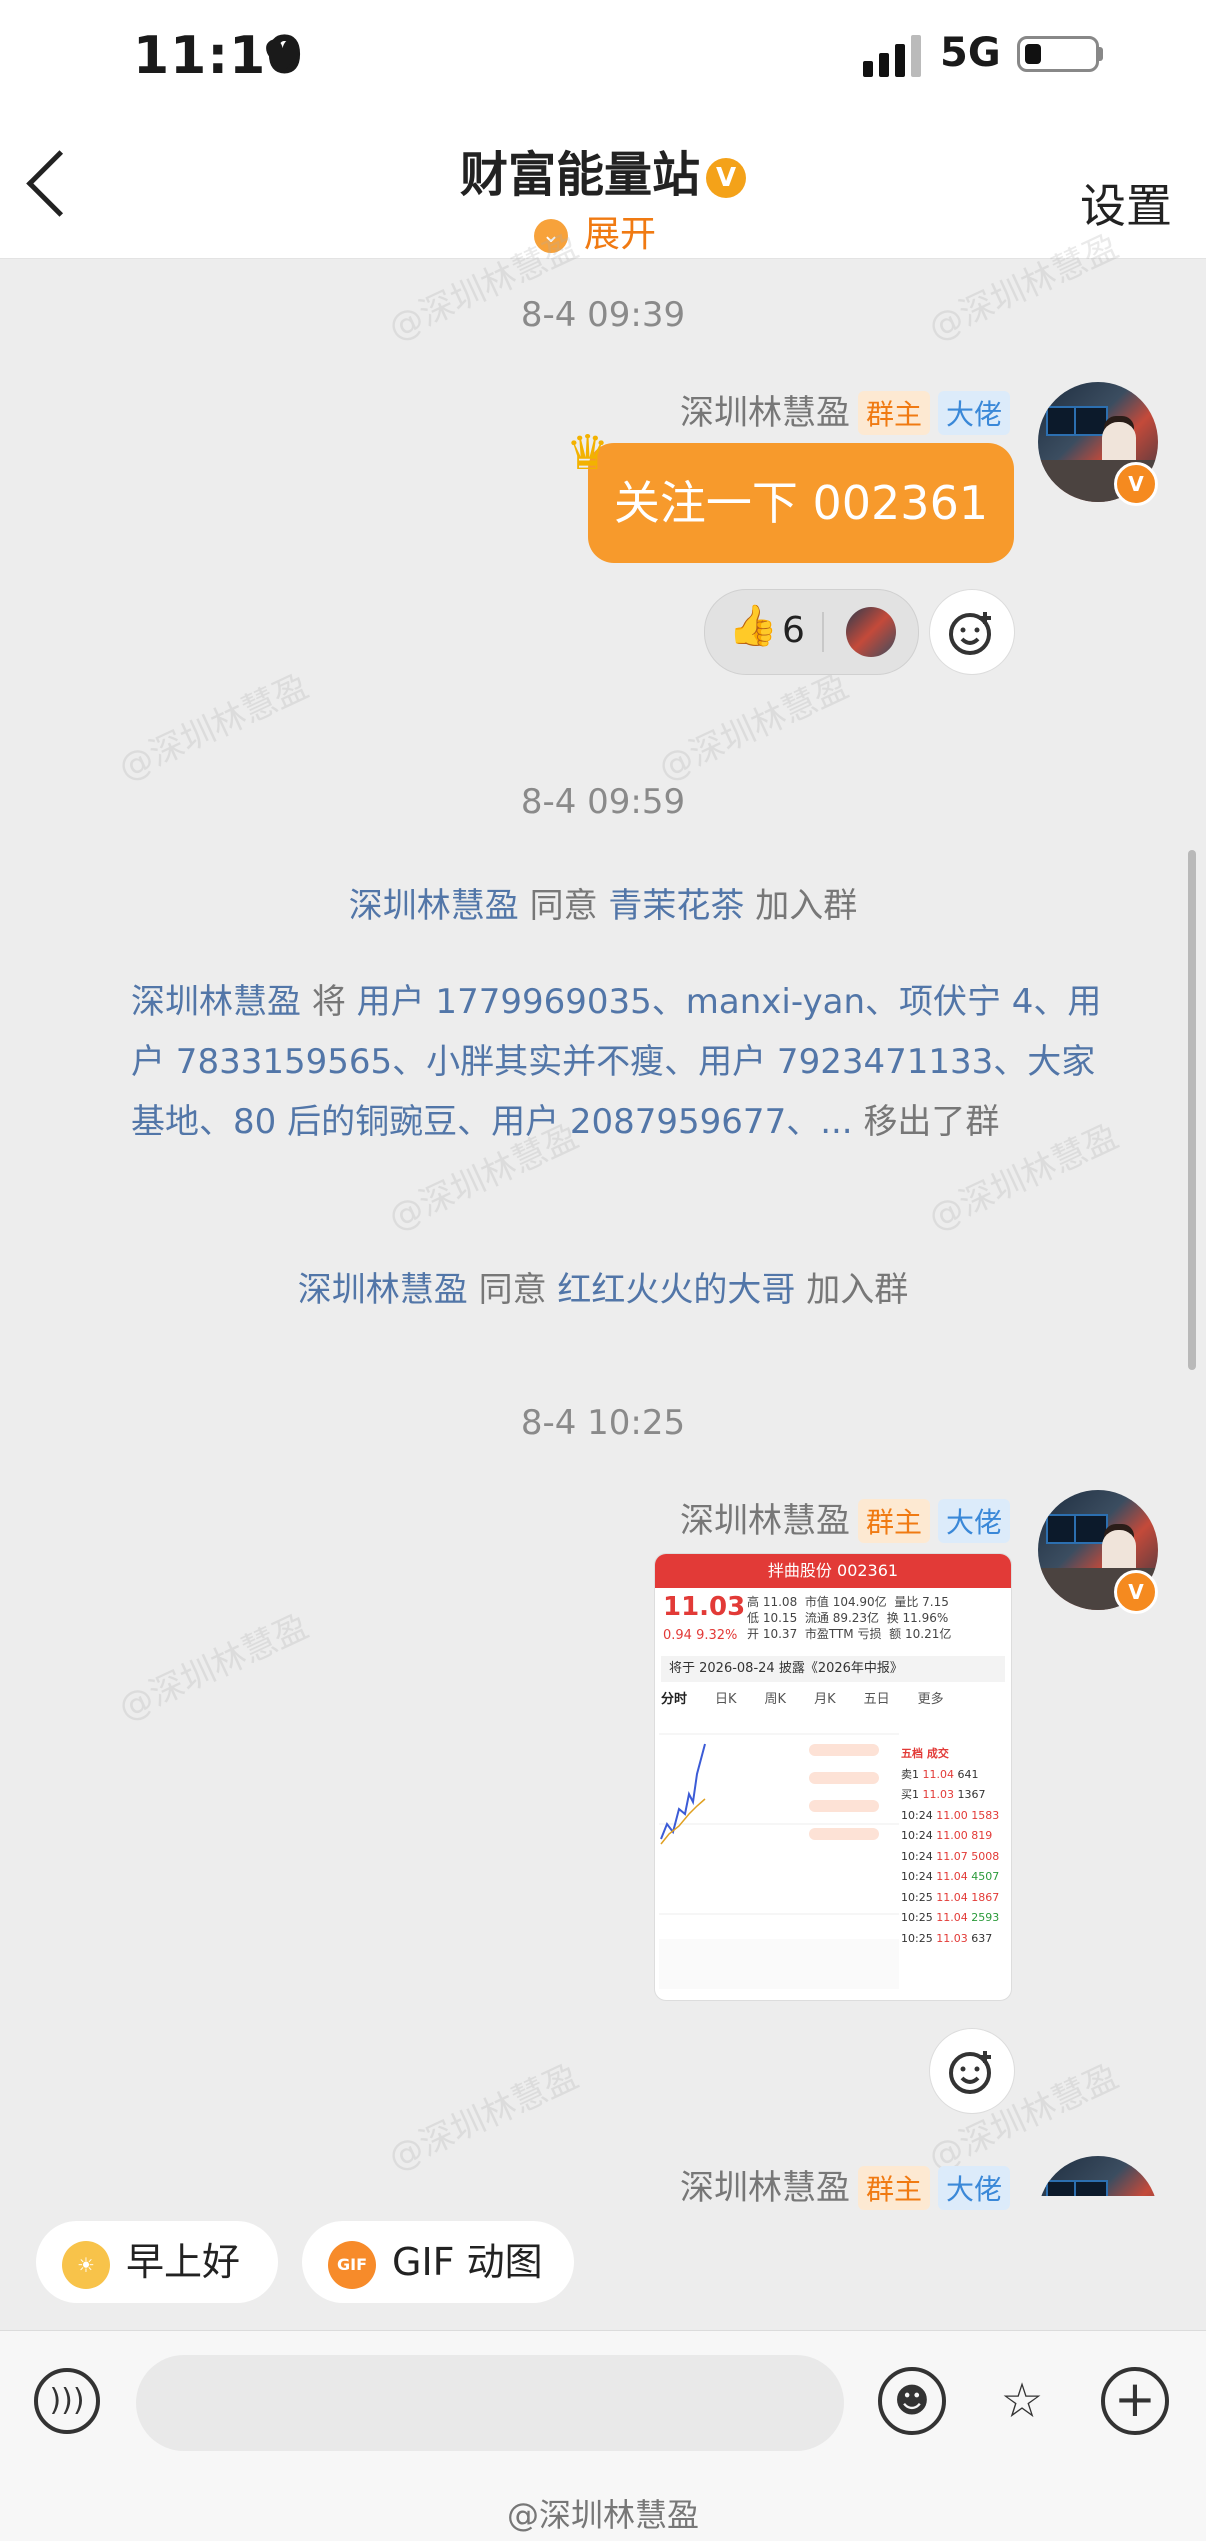  I want to click on quick-reply-label: GIF 动图, so click(467, 2262).